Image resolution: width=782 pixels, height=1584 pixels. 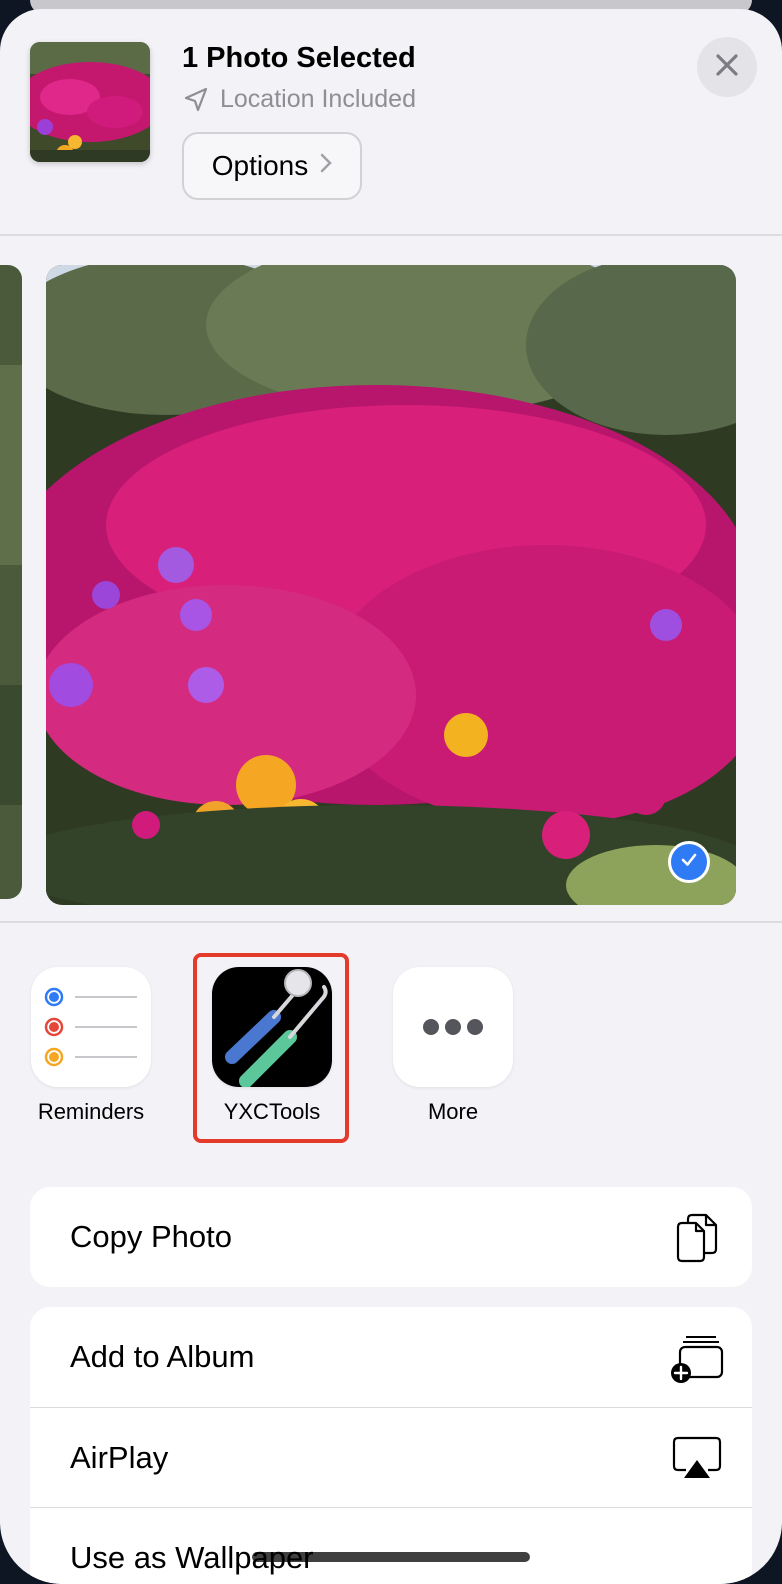 I want to click on app-reminders: Reminders, so click(x=91, y=1046).